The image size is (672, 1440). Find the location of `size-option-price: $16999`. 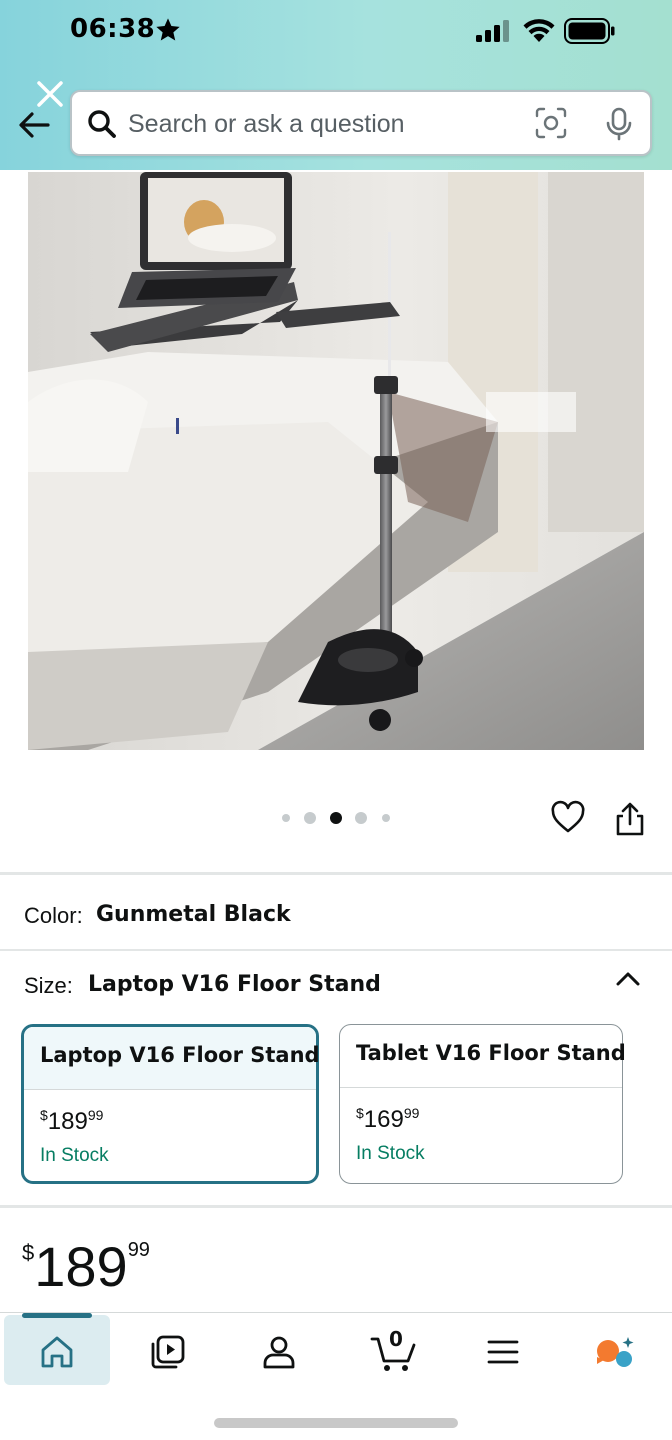

size-option-price: $16999 is located at coordinates (388, 1119).